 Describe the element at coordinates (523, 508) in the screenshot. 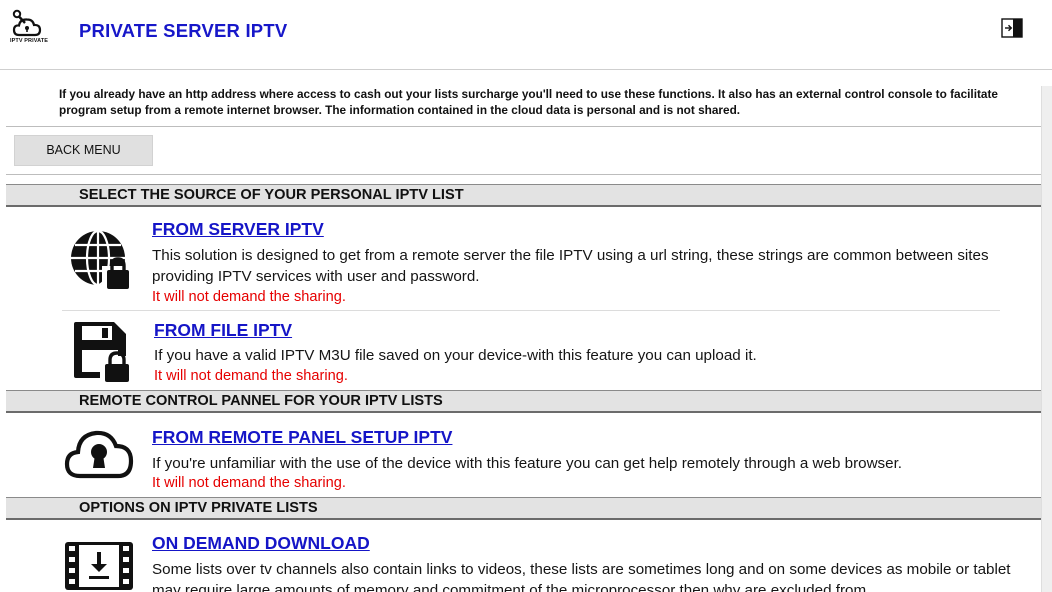

I see `section-header-options: OPTIONS ON IPTV PRIVATE LISTS` at that location.